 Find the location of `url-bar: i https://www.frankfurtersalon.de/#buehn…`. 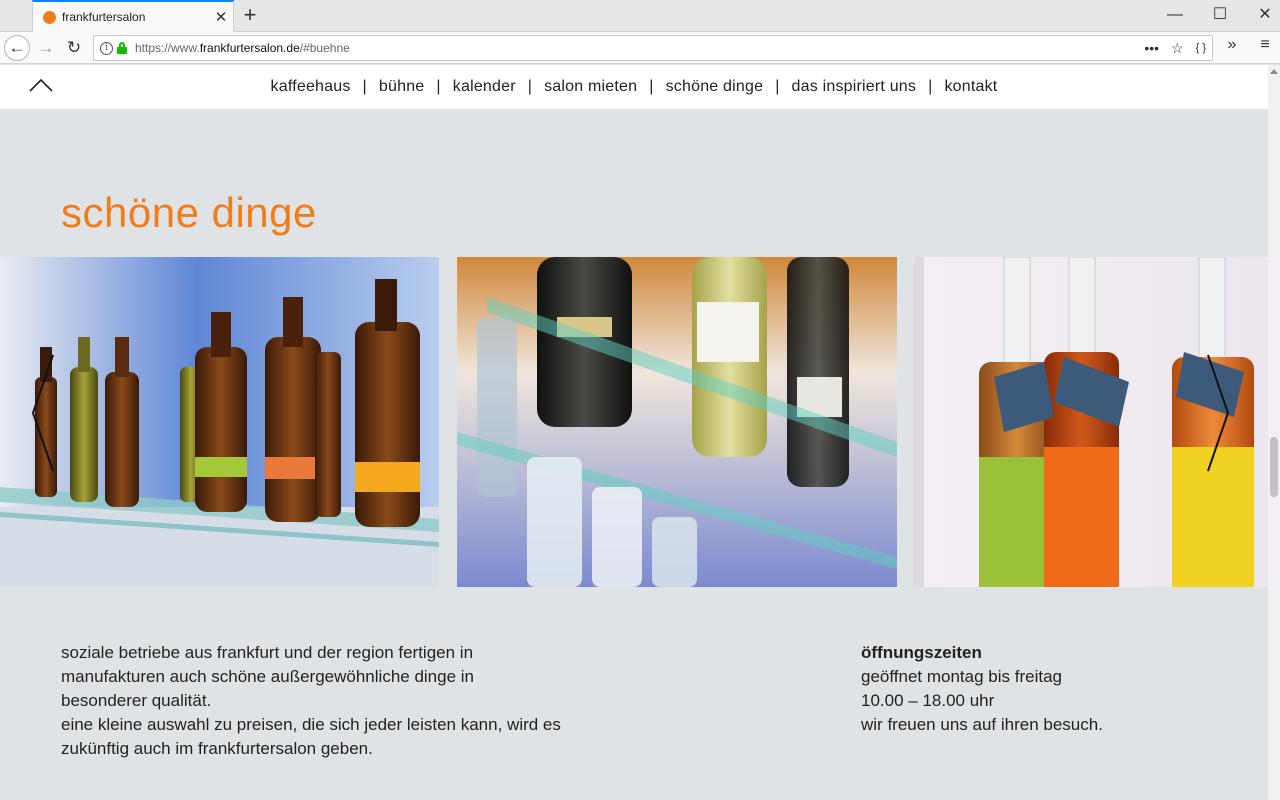

url-bar: i https://www.frankfurtersalon.de/#buehn… is located at coordinates (653, 48).